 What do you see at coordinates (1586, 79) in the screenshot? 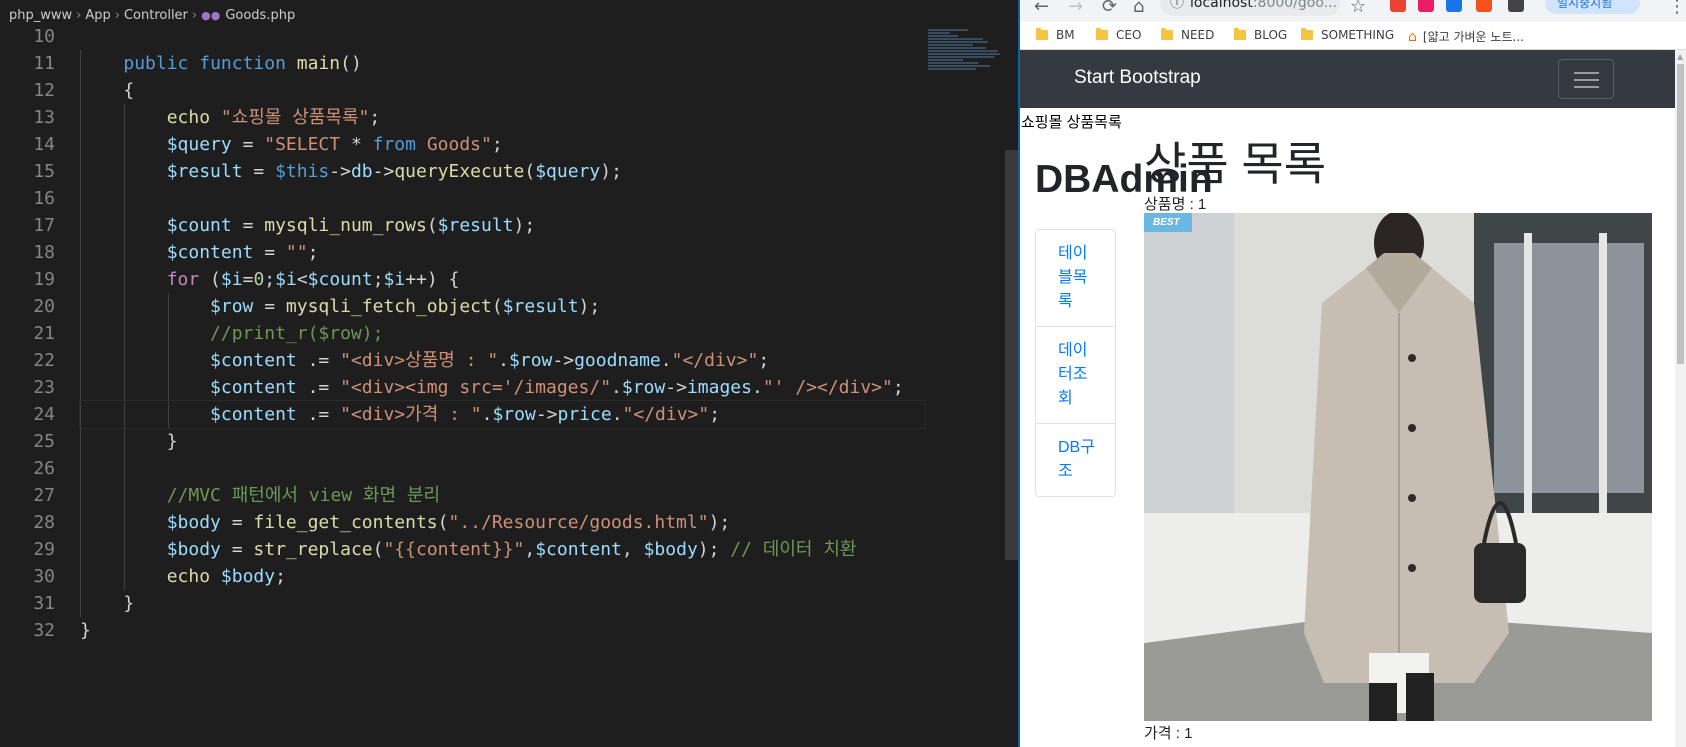
I see `hamburger-icon` at bounding box center [1586, 79].